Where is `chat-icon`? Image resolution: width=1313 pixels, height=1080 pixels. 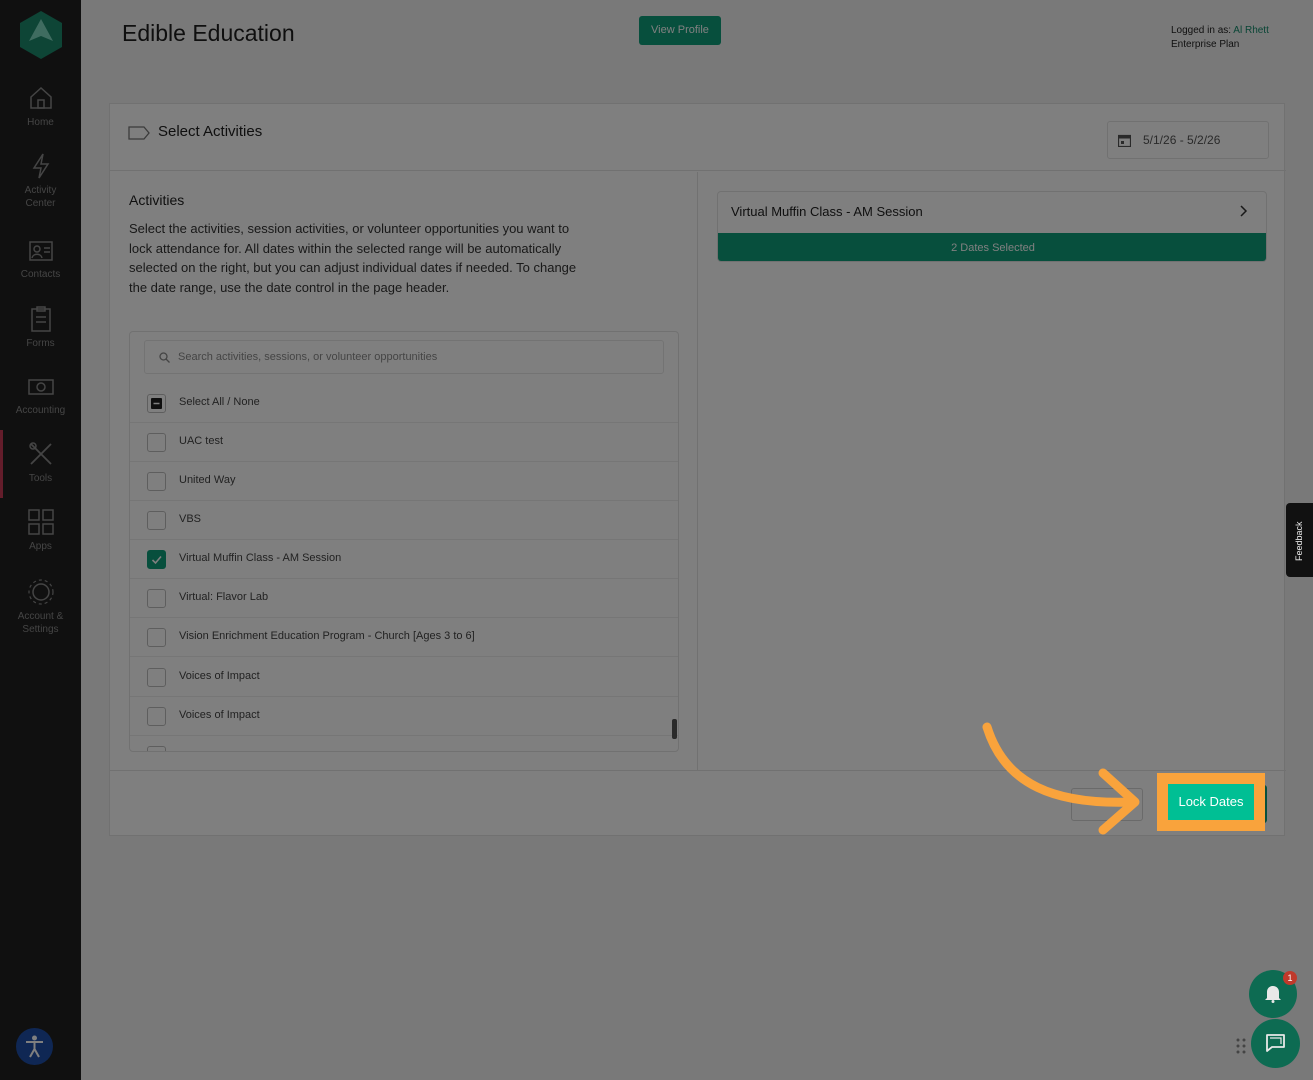 chat-icon is located at coordinates (1275, 1043).